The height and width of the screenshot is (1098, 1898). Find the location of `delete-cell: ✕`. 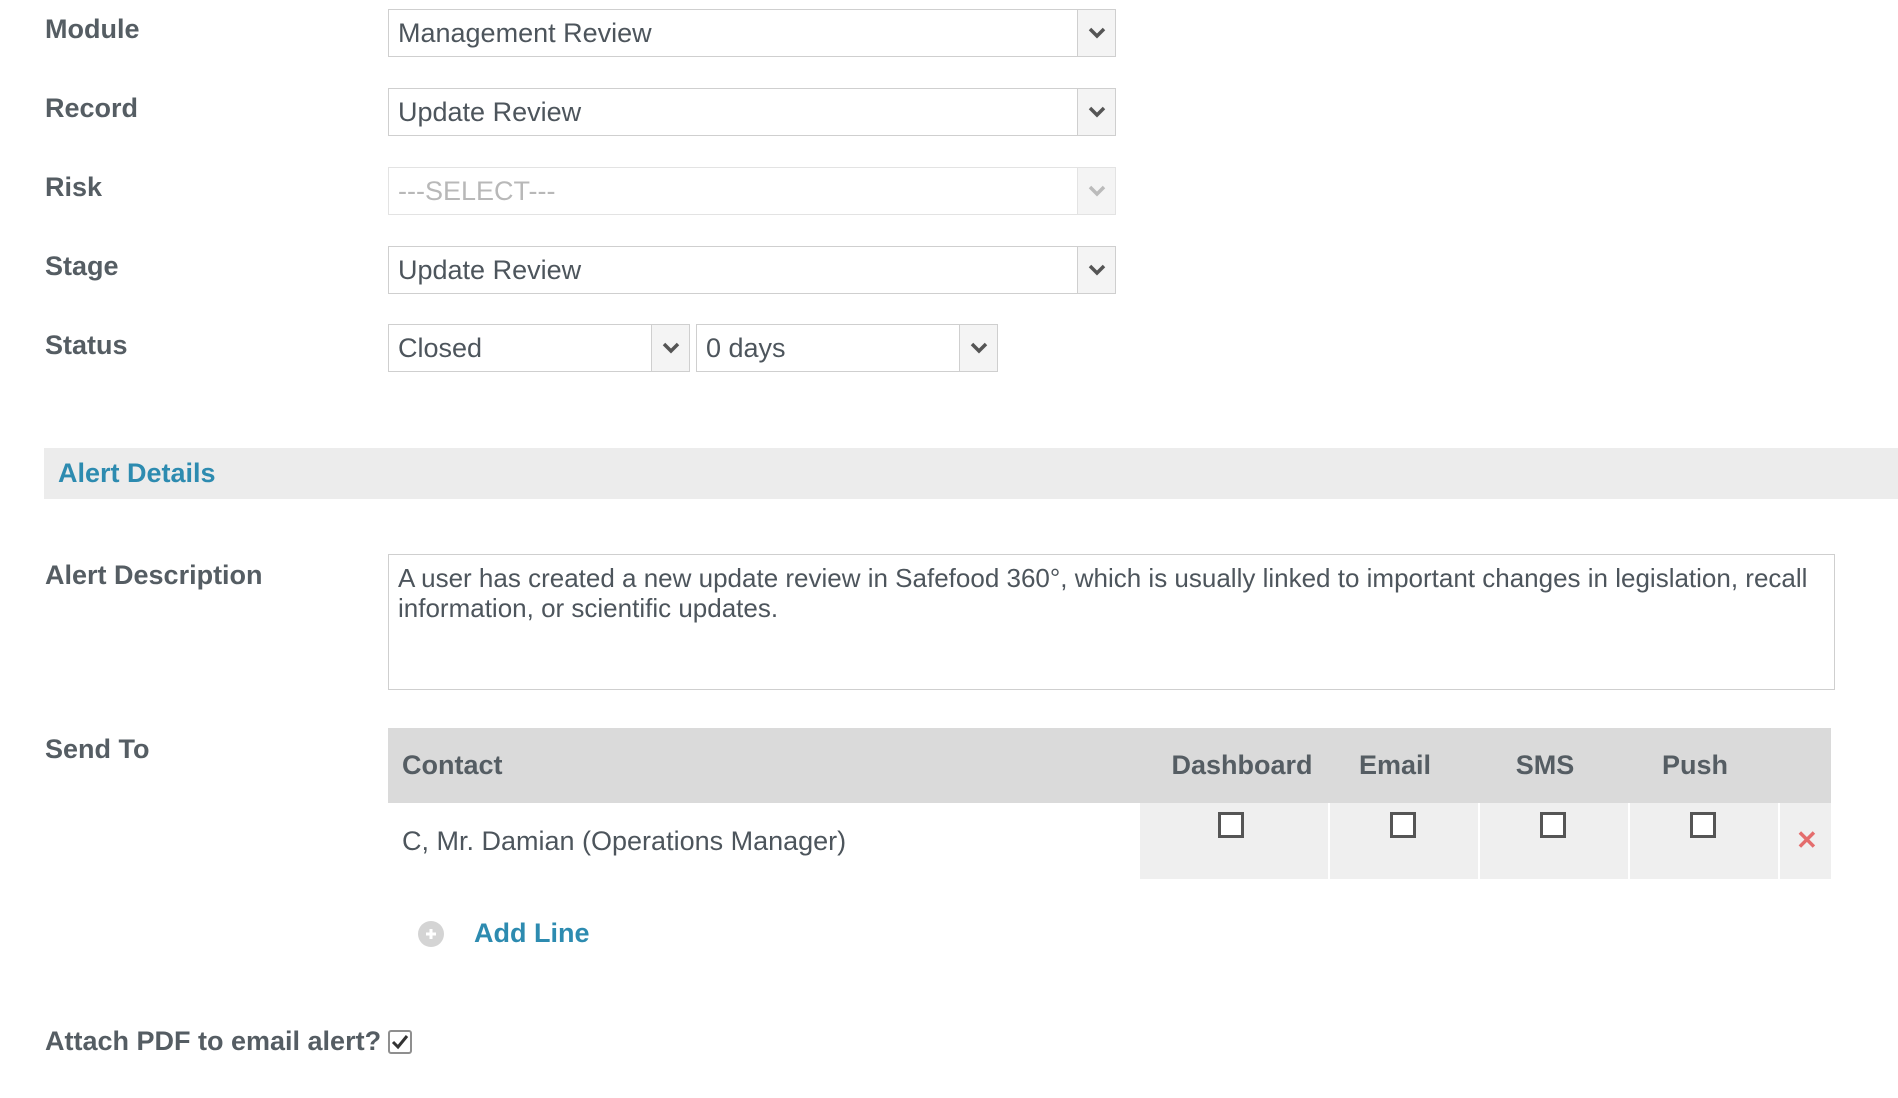

delete-cell: ✕ is located at coordinates (1804, 841).